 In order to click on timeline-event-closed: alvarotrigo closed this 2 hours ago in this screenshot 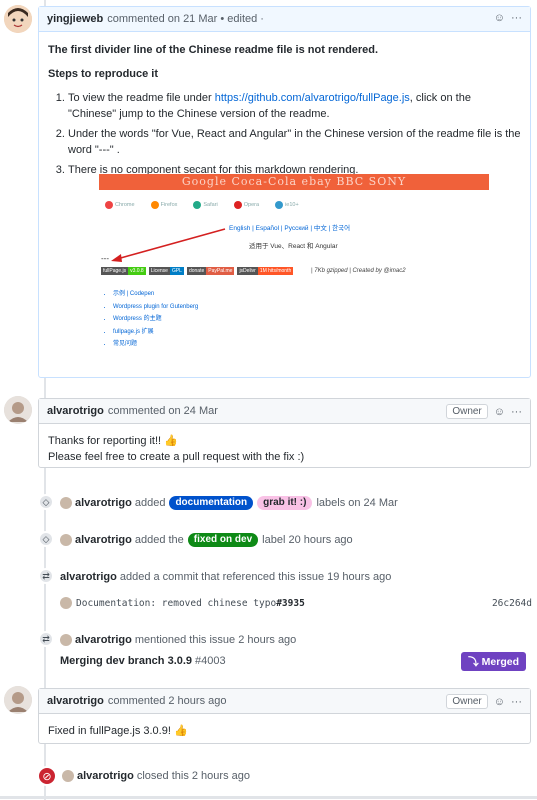, I will do `click(156, 776)`.